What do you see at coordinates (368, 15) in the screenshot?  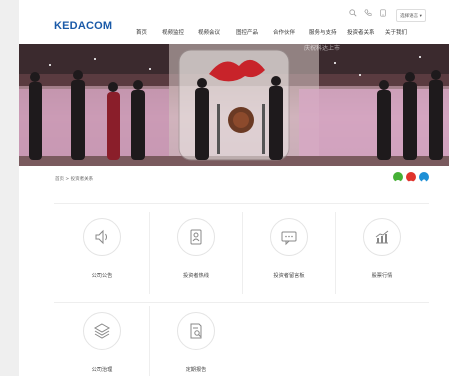 I see `phone-icon` at bounding box center [368, 15].